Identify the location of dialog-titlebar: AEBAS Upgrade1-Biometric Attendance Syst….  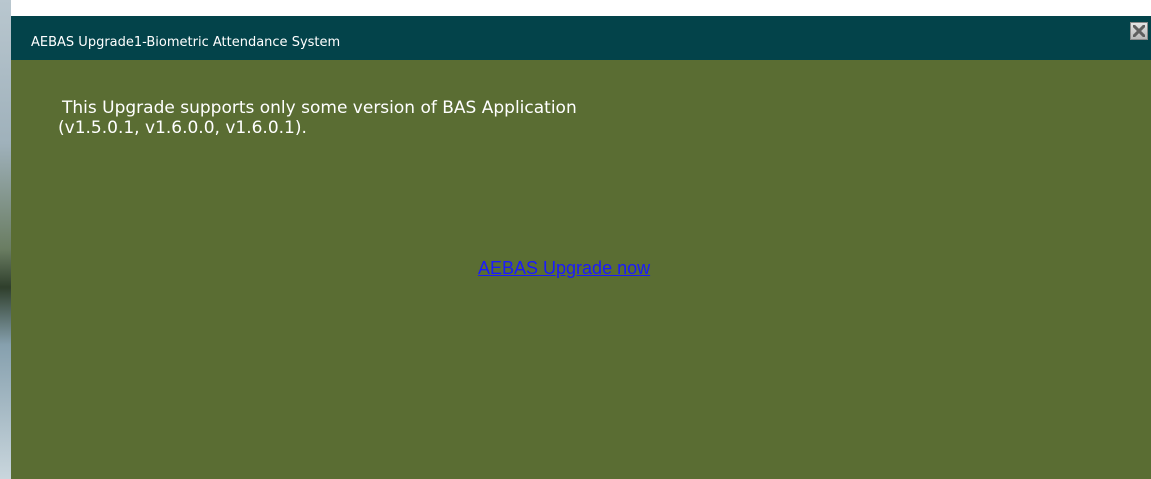
(581, 38).